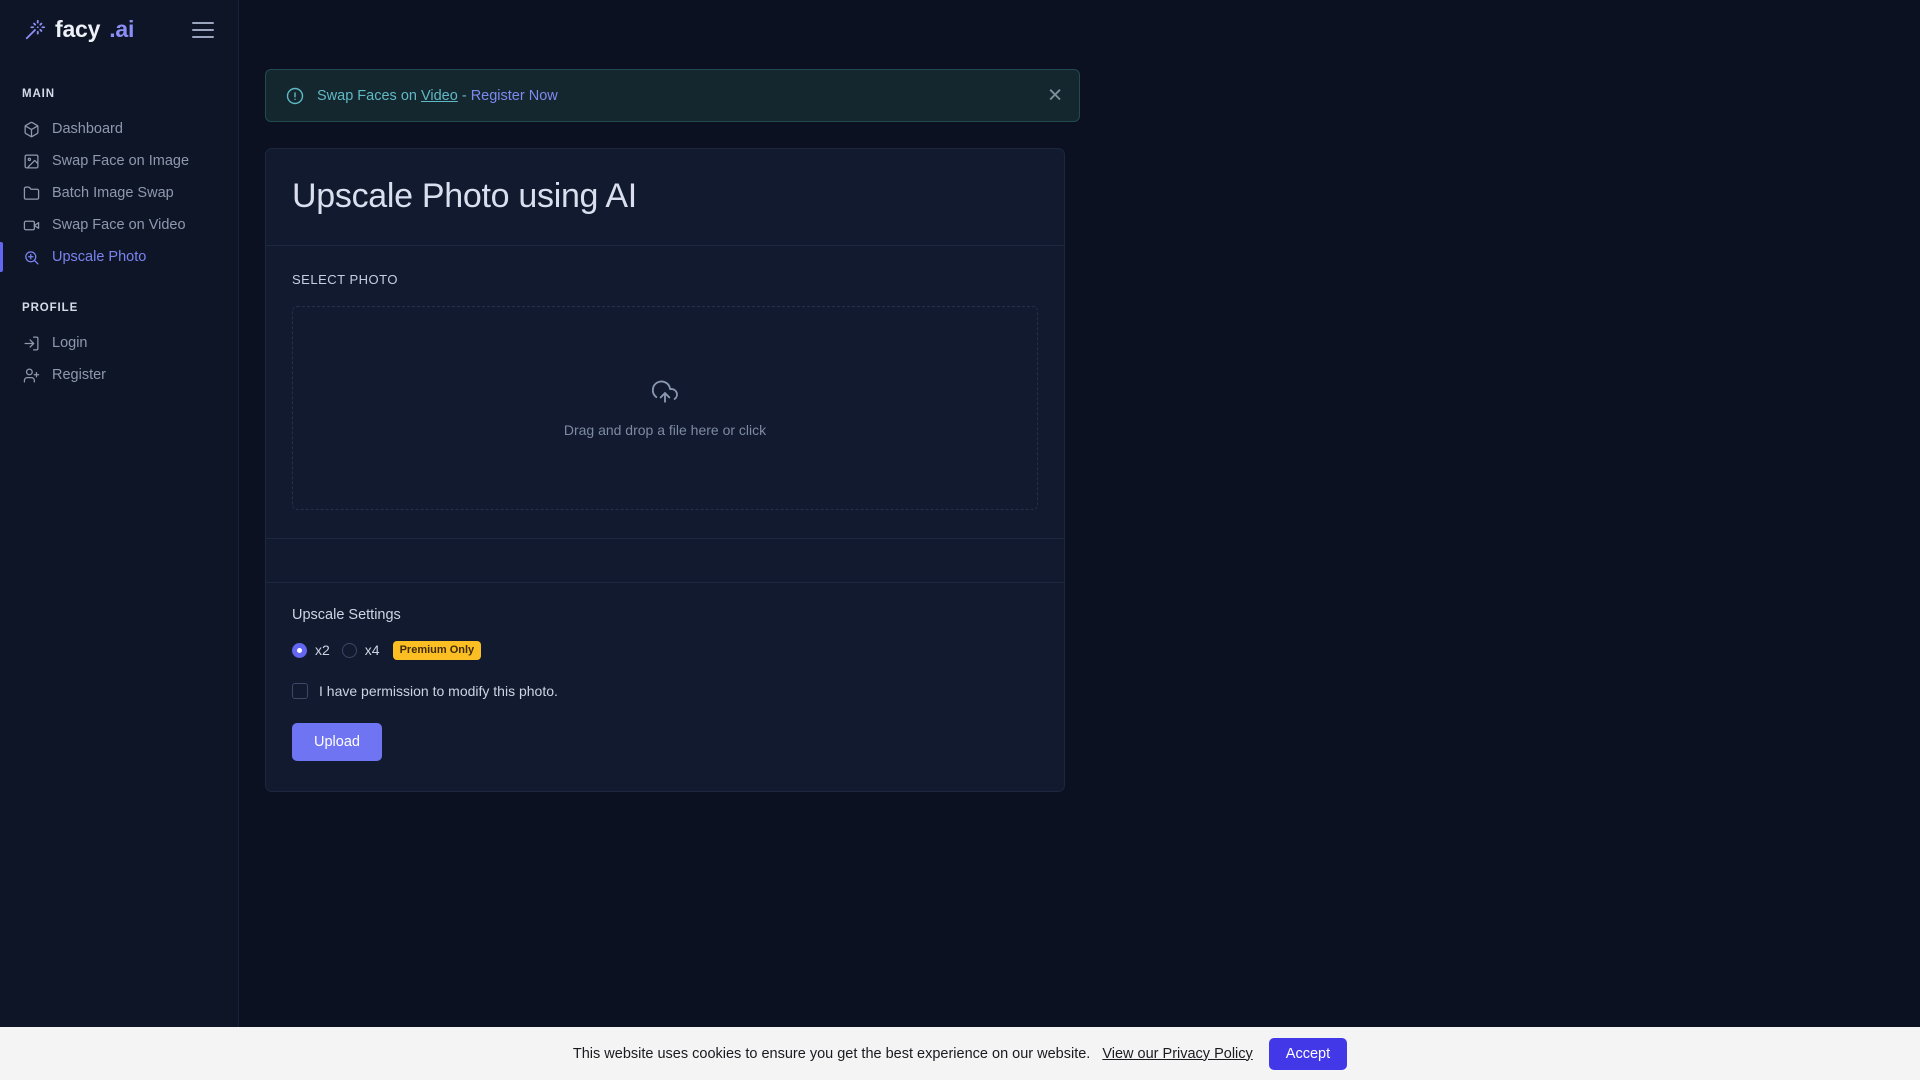 This screenshot has height=1080, width=1920. I want to click on promo-banner: Swap Faces on Video - Register Now ✕, so click(672, 95).